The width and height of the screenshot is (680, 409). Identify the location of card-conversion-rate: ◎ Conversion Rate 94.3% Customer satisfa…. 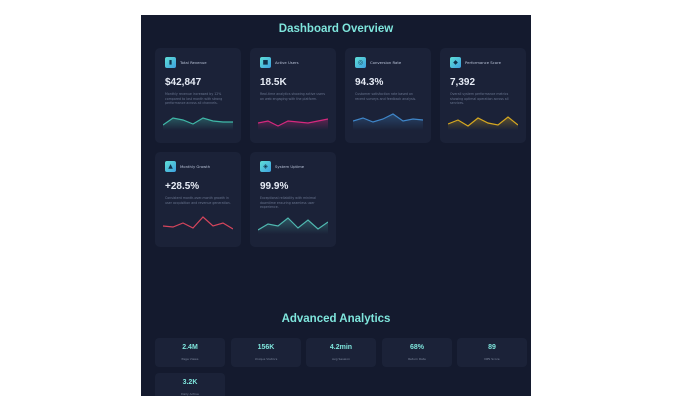
(388, 95).